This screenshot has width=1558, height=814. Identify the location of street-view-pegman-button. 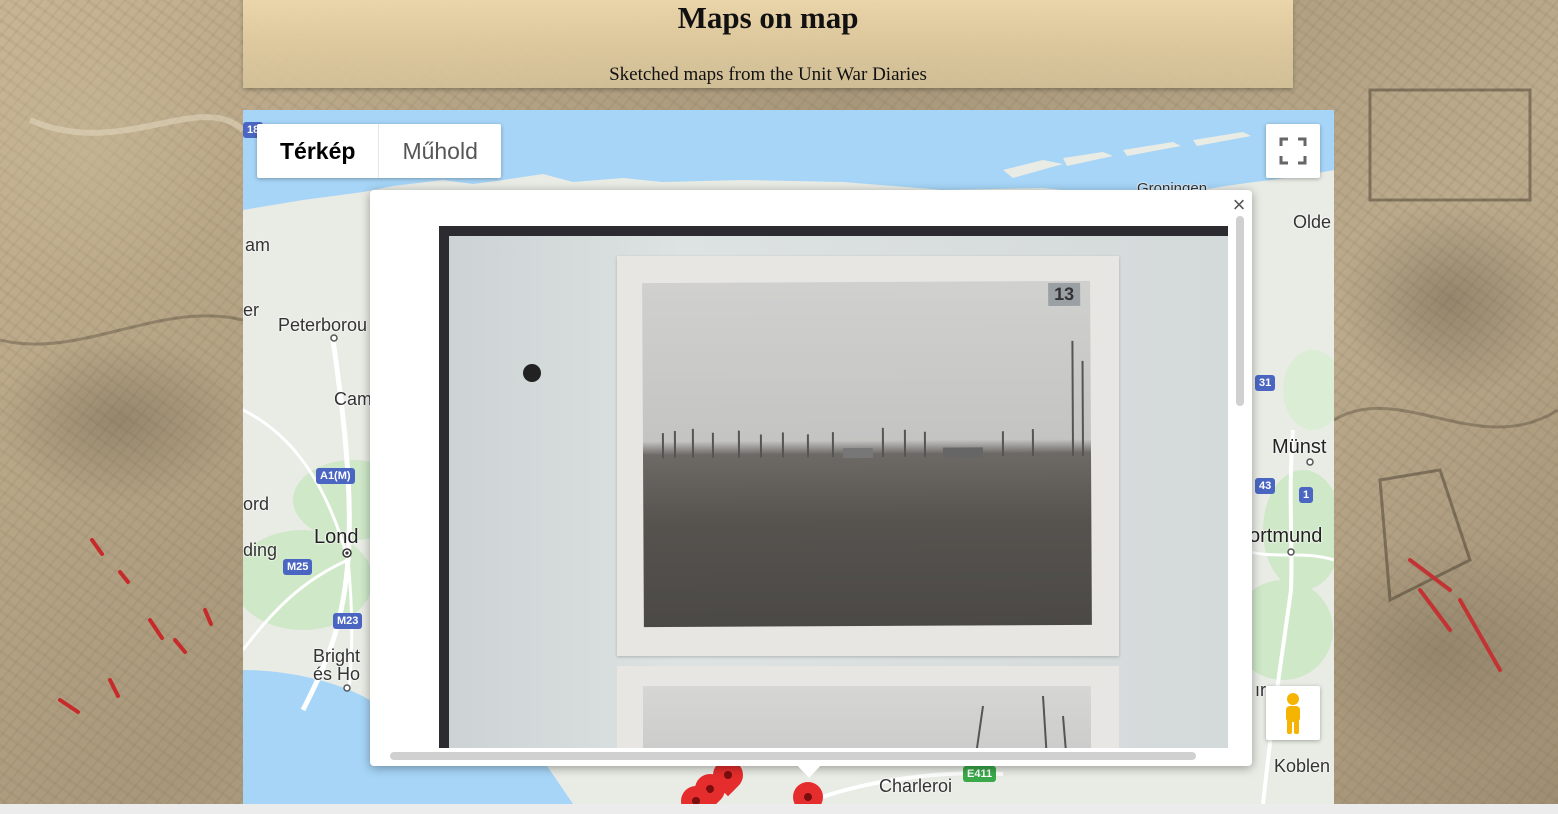
(1293, 713).